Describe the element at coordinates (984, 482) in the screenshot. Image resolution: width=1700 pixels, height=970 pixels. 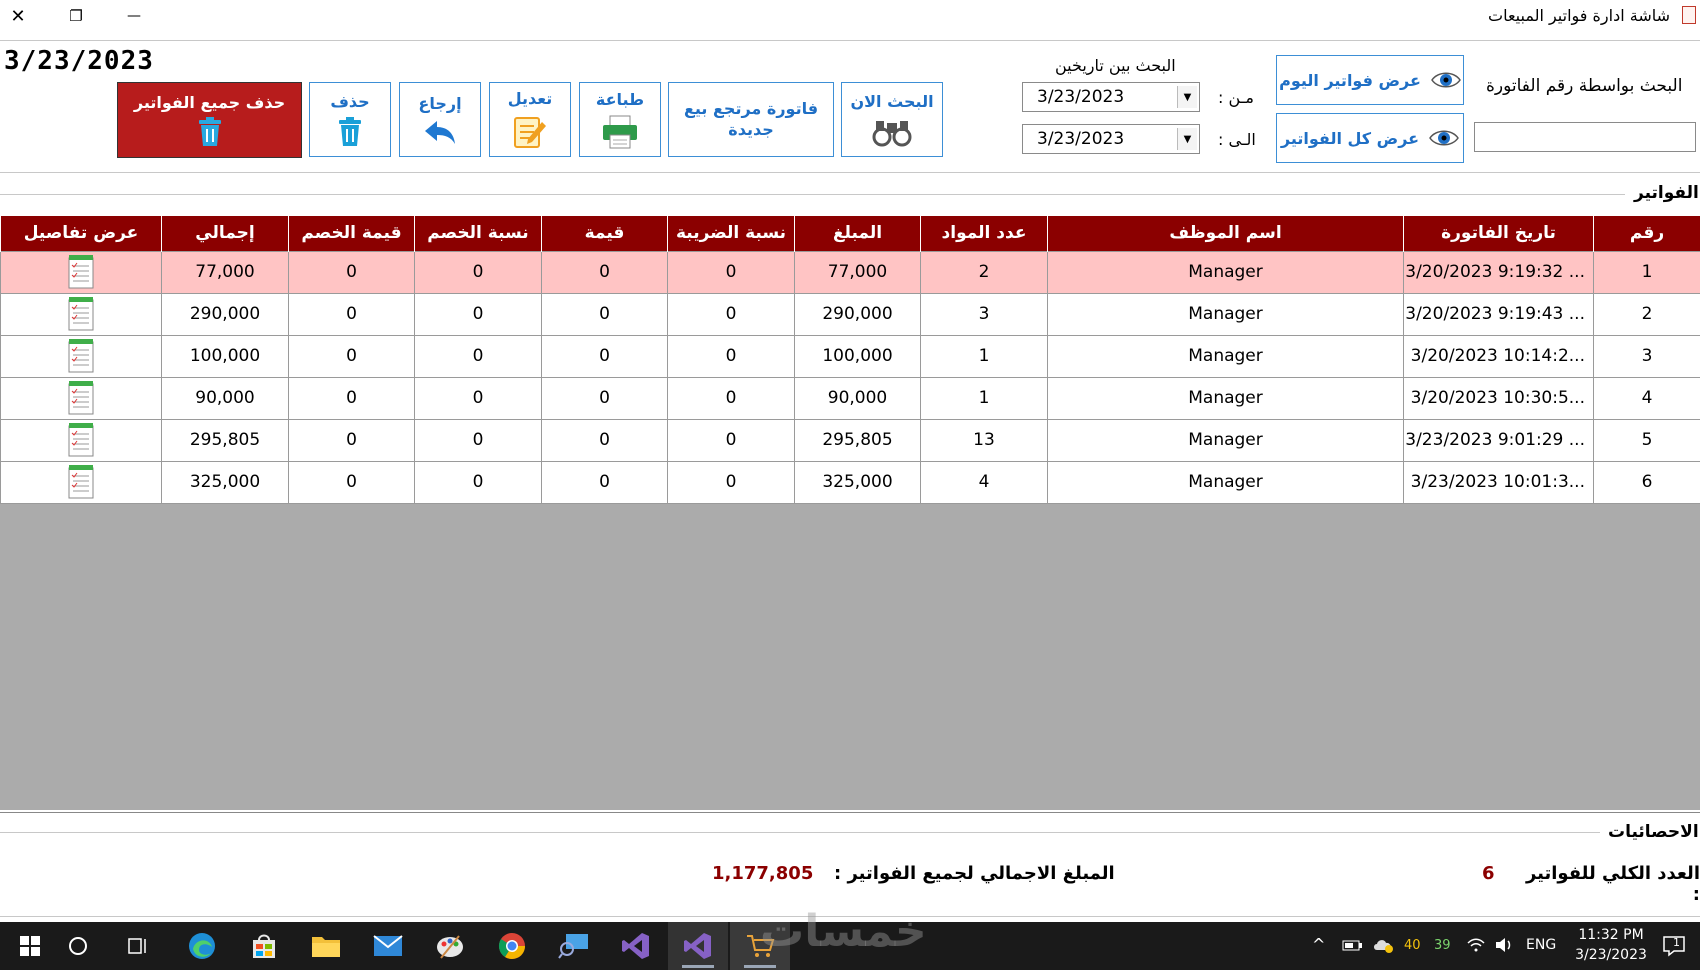
I see `cell-items: 4` at that location.